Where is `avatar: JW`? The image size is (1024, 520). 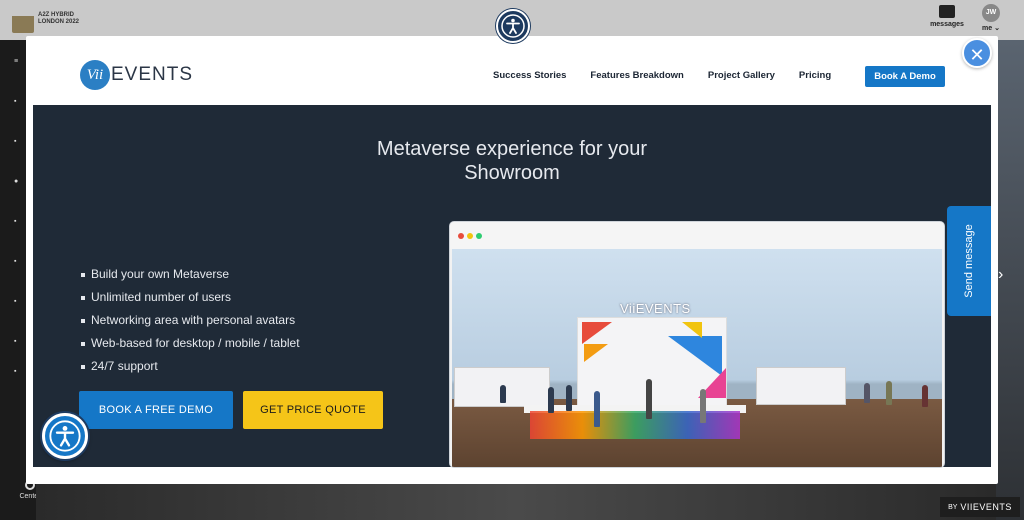 avatar: JW is located at coordinates (991, 13).